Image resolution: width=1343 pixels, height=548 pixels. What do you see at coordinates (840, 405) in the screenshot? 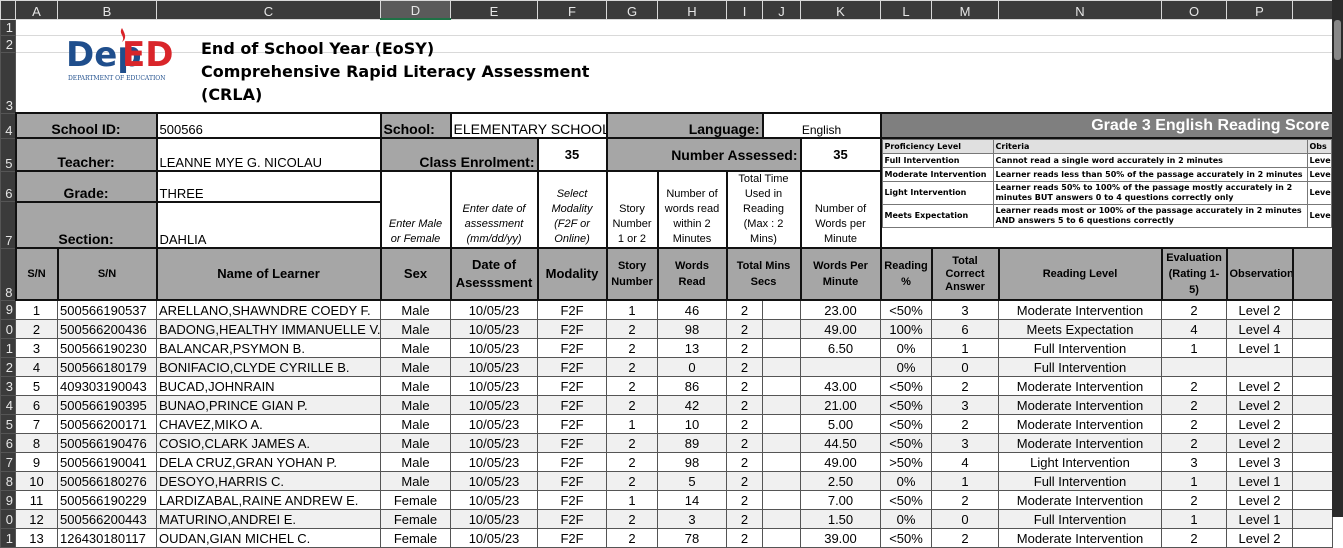
I see `cell-wpm: 21.00` at bounding box center [840, 405].